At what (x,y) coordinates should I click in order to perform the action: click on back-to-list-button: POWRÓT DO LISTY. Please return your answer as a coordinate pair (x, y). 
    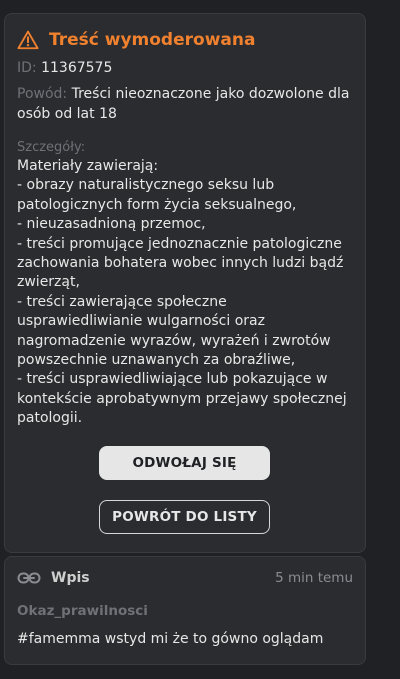
    Looking at the image, I should click on (184, 517).